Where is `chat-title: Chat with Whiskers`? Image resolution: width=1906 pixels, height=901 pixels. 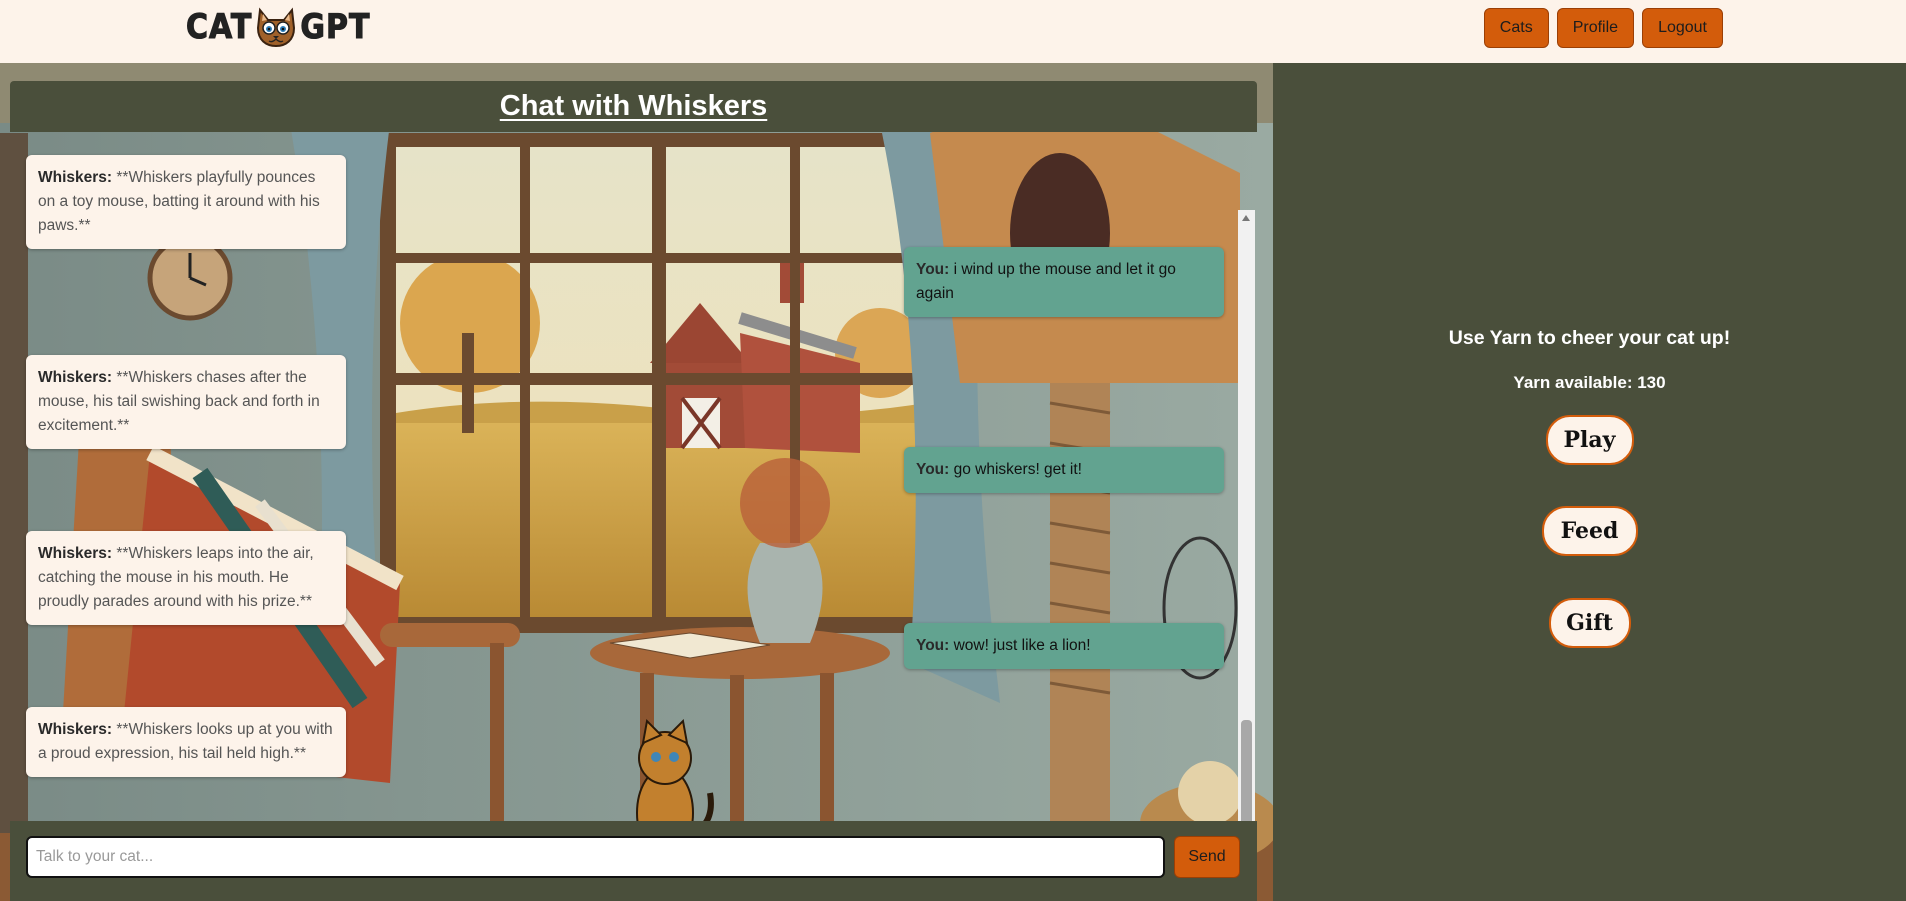
chat-title: Chat with Whiskers is located at coordinates (633, 106).